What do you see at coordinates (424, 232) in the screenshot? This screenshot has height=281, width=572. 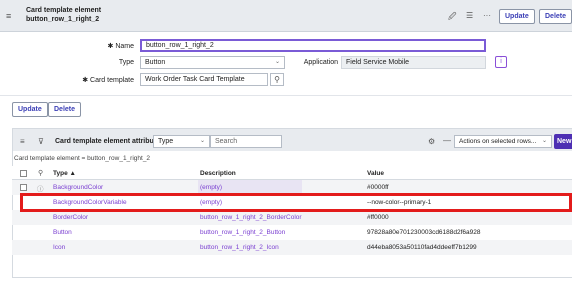 I see `value-cell: 97828a80e701230003cd6188d2f6a928` at bounding box center [424, 232].